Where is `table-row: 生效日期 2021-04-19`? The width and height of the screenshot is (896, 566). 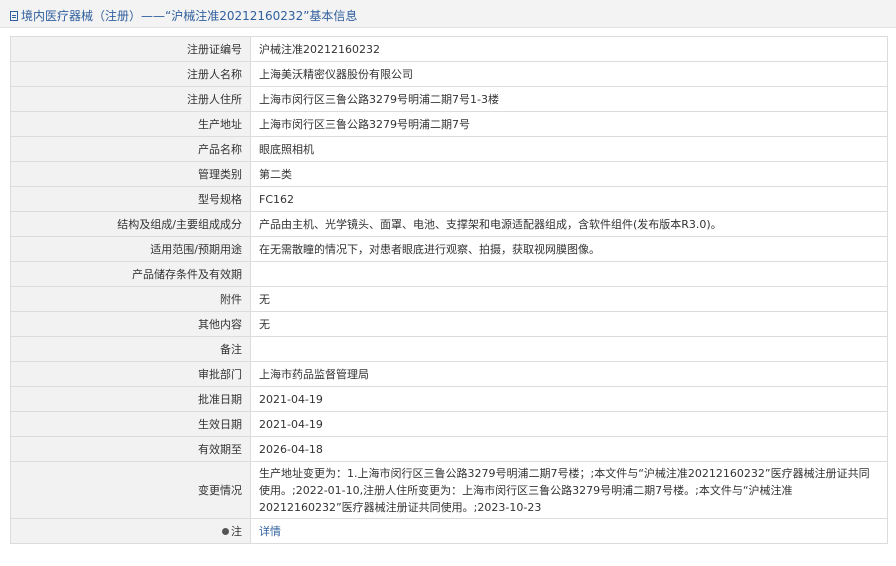 table-row: 生效日期 2021-04-19 is located at coordinates (449, 424).